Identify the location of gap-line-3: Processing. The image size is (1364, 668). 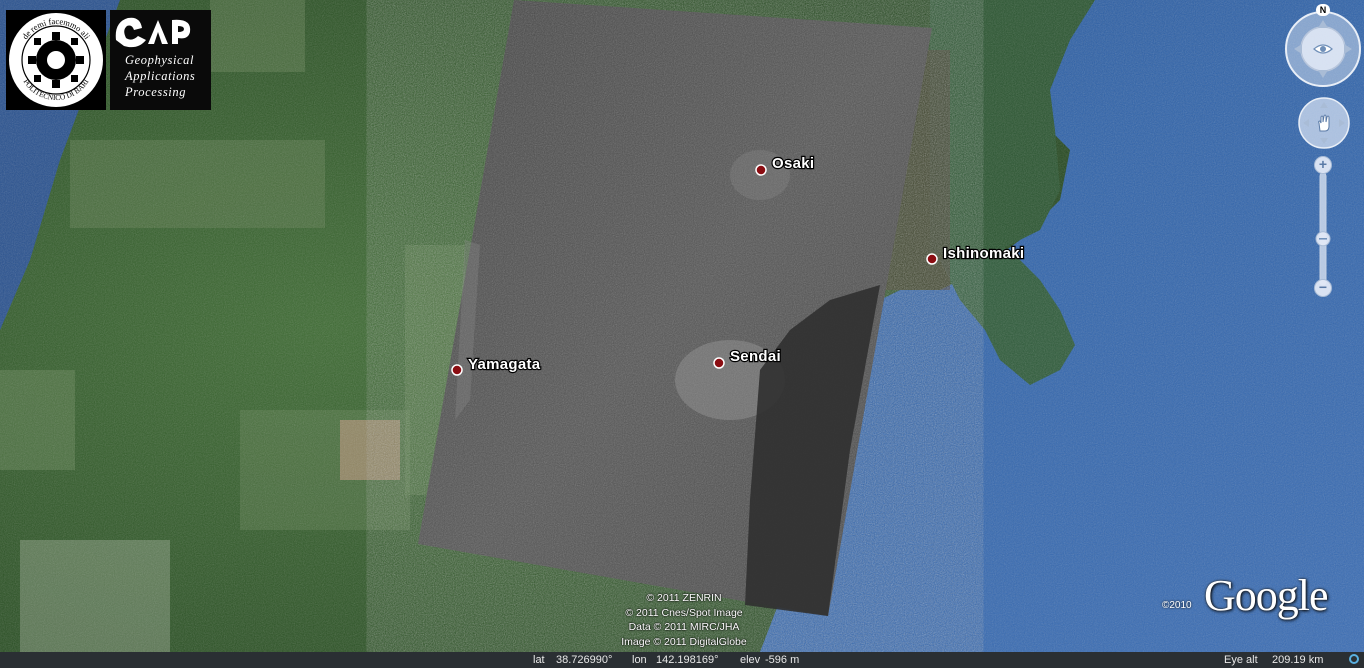
(156, 92).